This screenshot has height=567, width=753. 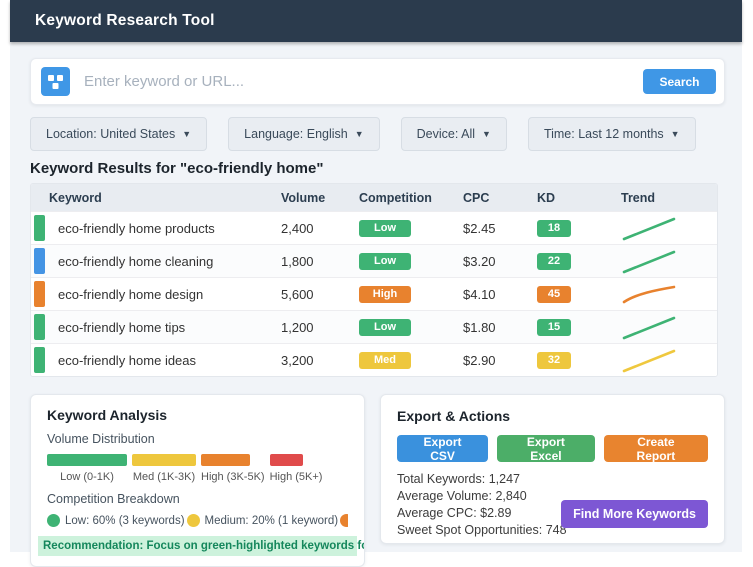 I want to click on location-filter-dropdown: Location: United States ▼, so click(x=119, y=134).